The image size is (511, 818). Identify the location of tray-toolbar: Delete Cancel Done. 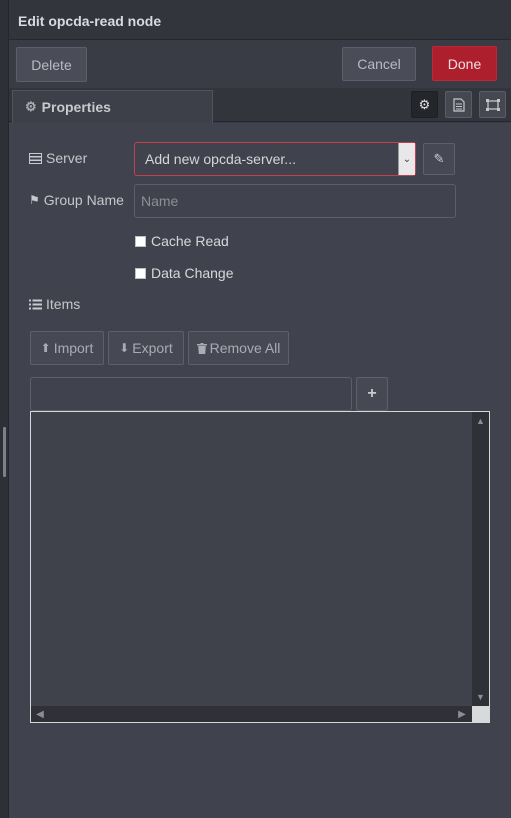
(260, 64).